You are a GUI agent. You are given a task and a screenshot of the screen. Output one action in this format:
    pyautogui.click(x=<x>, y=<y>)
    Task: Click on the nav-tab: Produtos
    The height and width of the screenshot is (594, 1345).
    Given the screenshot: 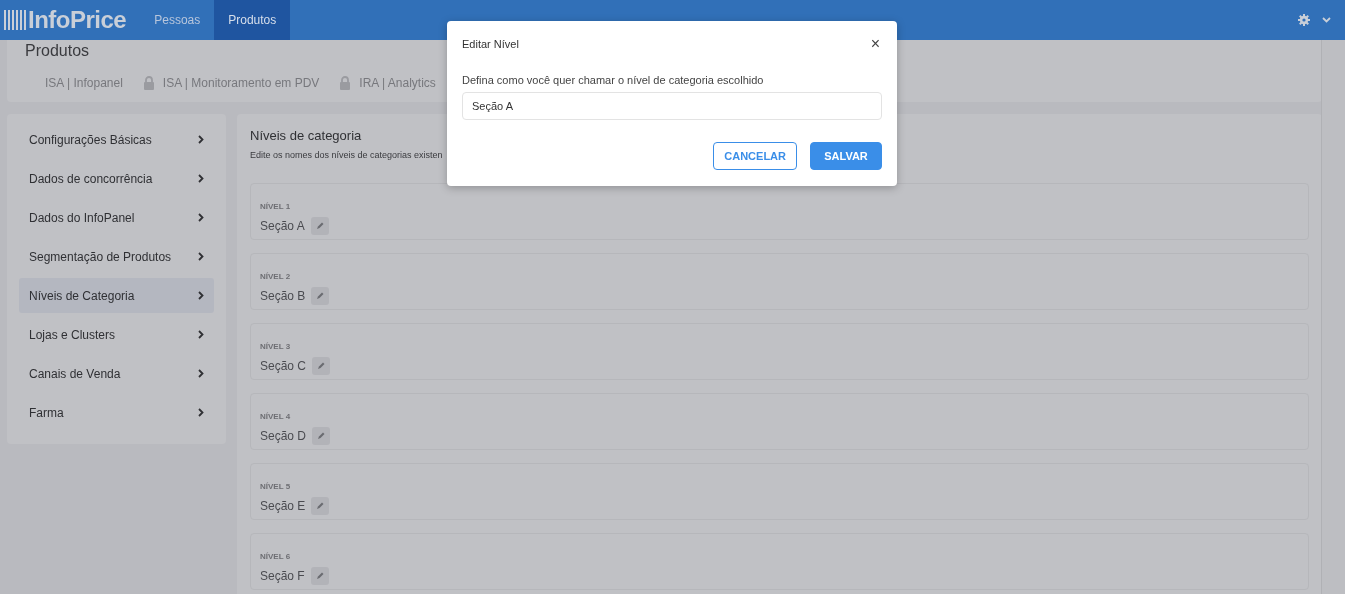 What is the action you would take?
    pyautogui.click(x=252, y=20)
    